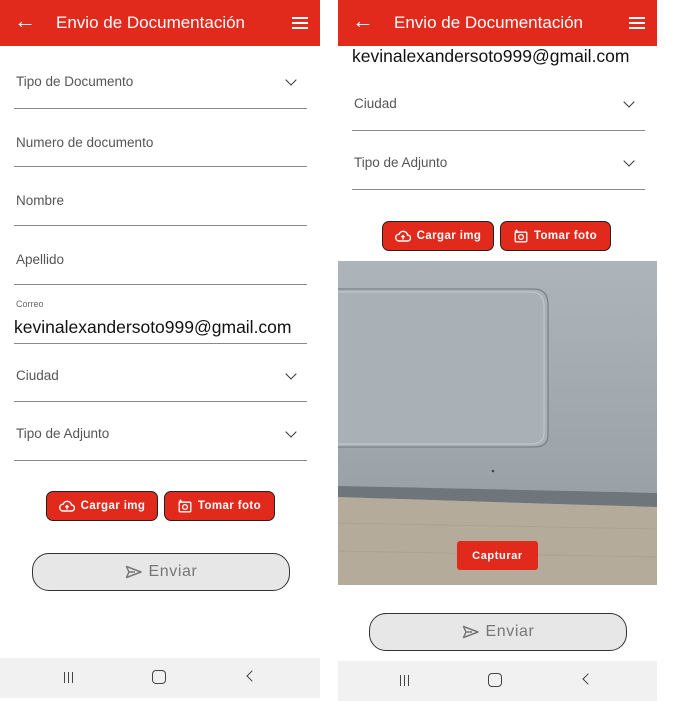 This screenshot has height=701, width=676. What do you see at coordinates (160, 196) in the screenshot?
I see `nombre-field: Nombre` at bounding box center [160, 196].